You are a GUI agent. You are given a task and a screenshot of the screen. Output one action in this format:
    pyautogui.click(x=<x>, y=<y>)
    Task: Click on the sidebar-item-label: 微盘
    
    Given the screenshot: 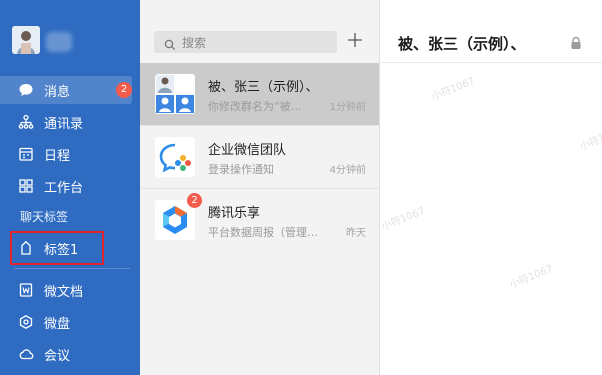 What is the action you would take?
    pyautogui.click(x=57, y=324)
    